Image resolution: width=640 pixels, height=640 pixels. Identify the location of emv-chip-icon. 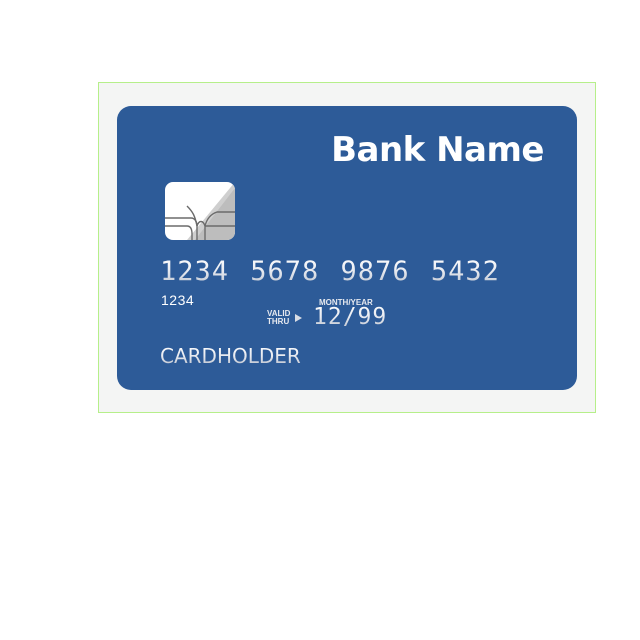
(200, 211).